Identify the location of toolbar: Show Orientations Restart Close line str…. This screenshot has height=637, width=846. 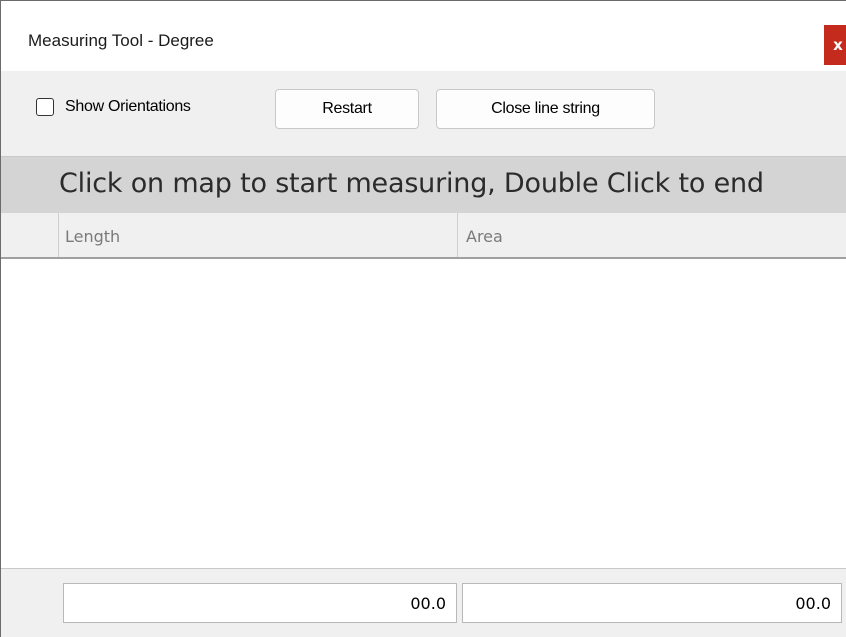
(423, 114).